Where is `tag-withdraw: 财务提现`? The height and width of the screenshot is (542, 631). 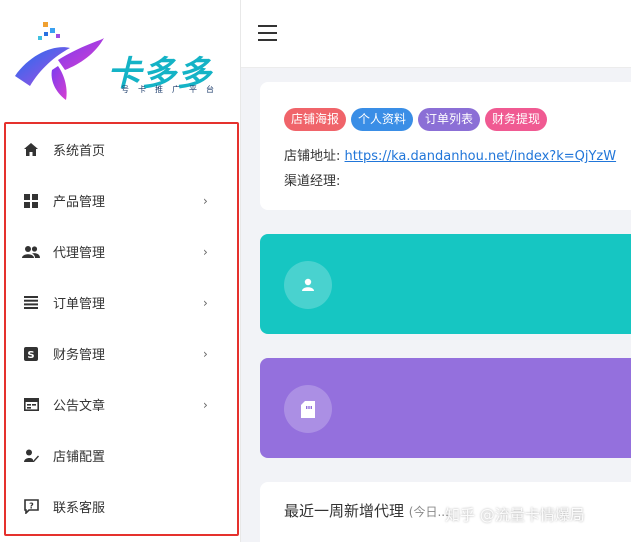 tag-withdraw: 财务提现 is located at coordinates (516, 119).